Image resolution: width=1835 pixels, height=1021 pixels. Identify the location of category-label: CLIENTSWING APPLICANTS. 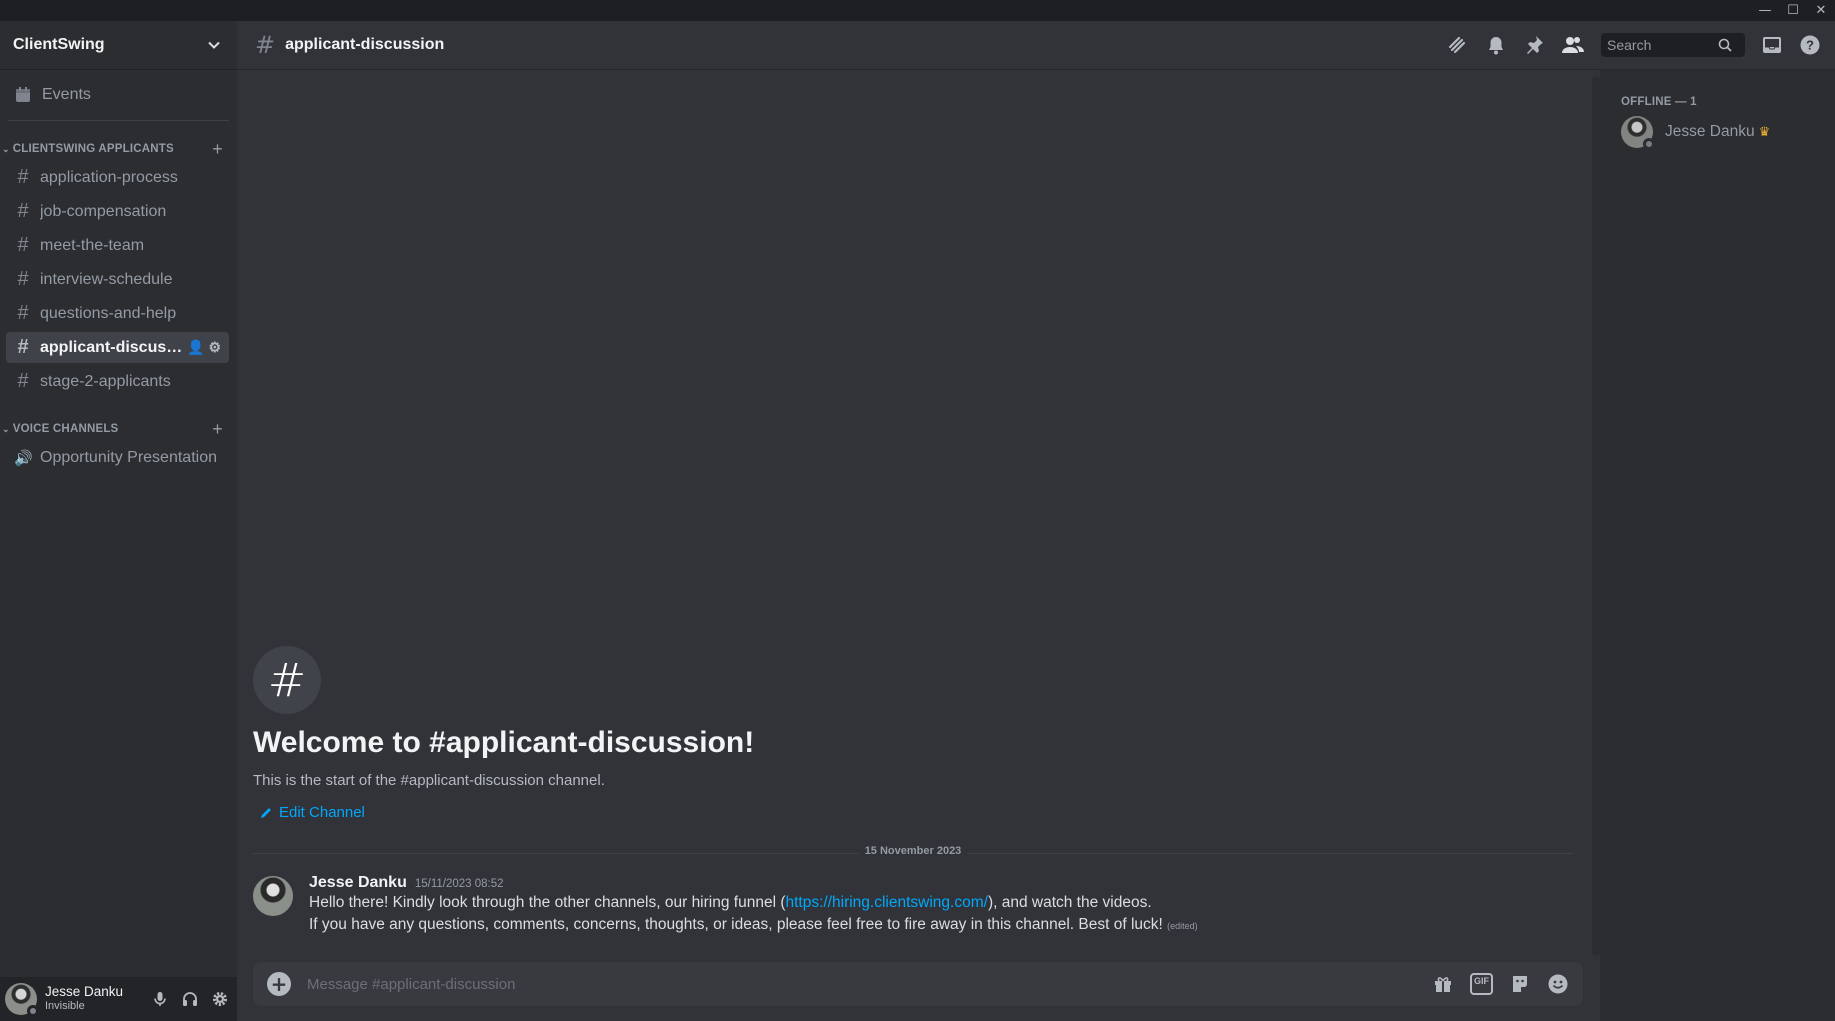
(93, 149).